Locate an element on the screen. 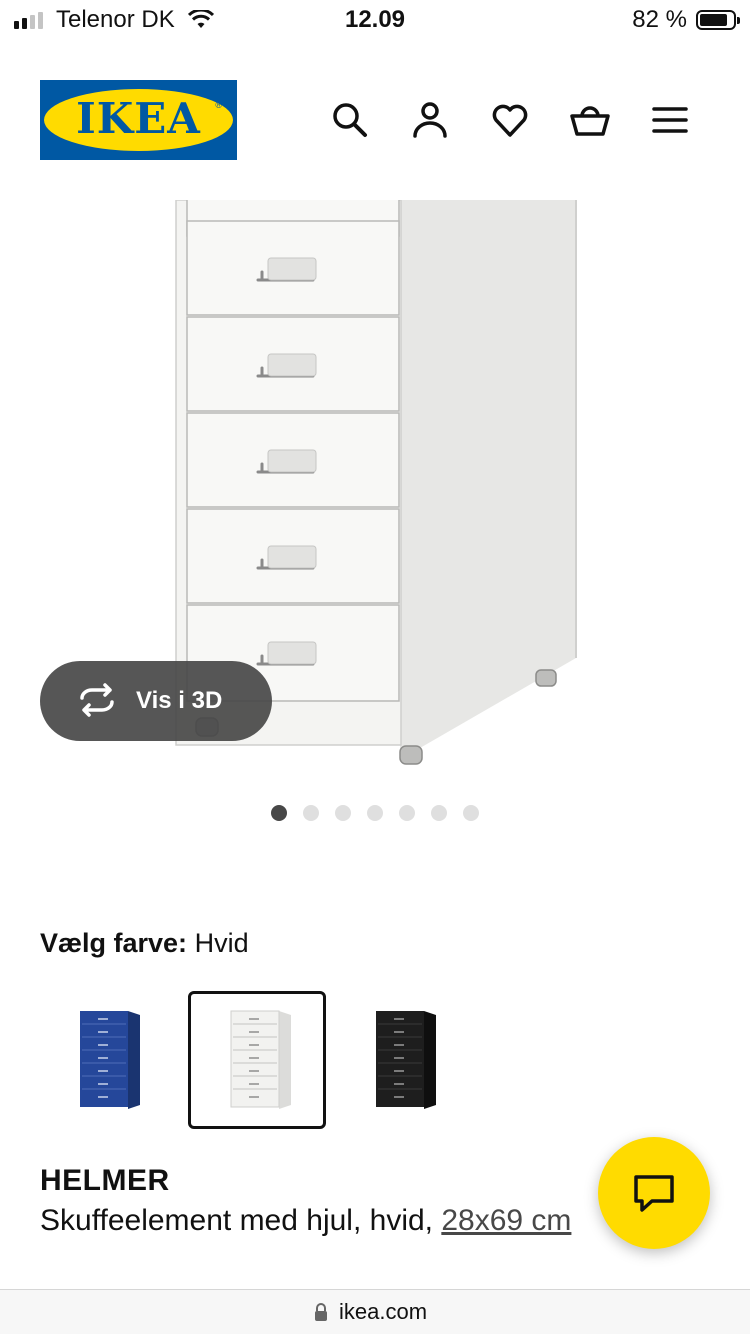  chat-bubble-icon is located at coordinates (654, 1193).